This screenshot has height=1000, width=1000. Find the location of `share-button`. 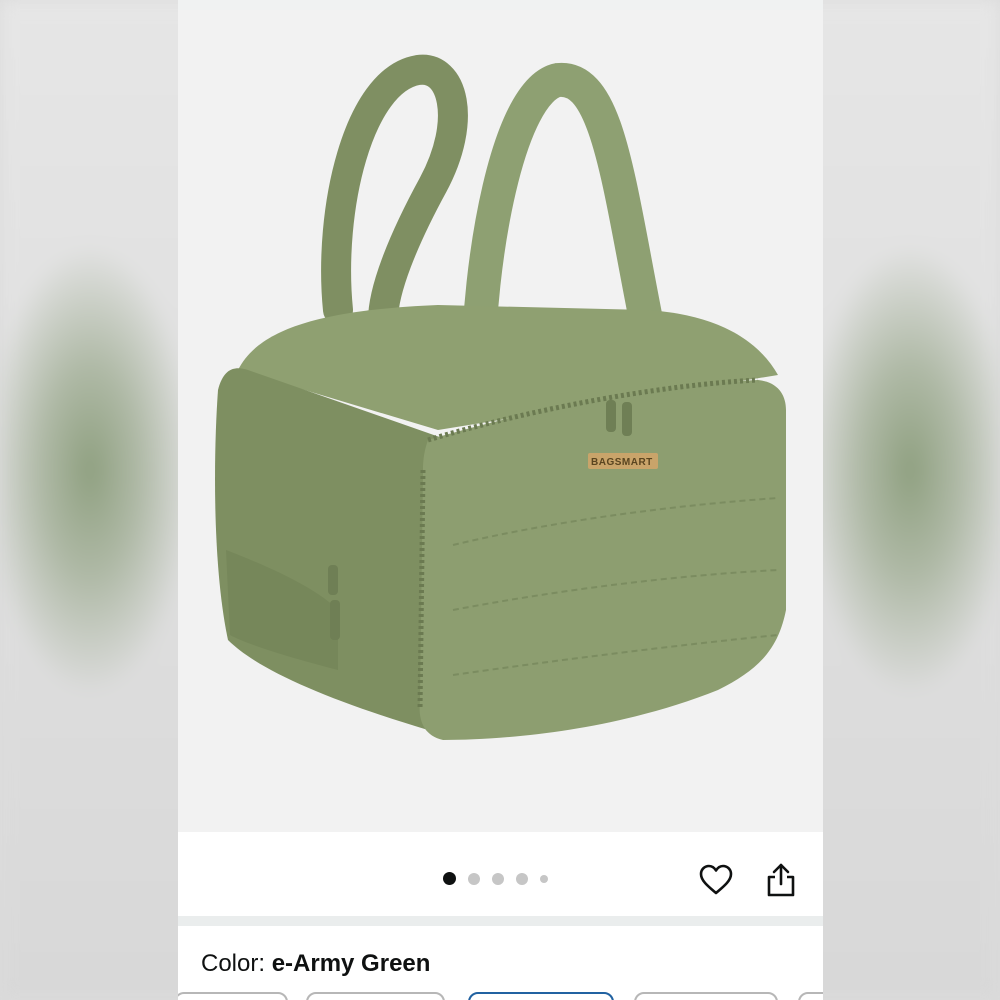

share-button is located at coordinates (781, 880).